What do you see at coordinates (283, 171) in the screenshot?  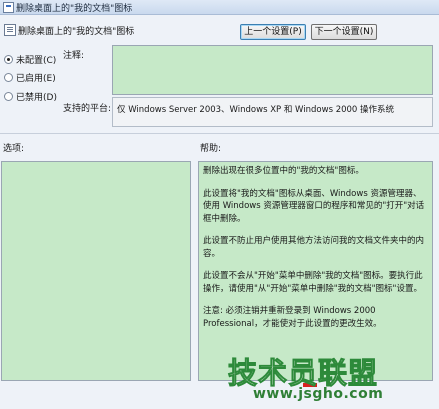 I see `help-paragraph: 删除出现在很多位置中的"我的文档"图标。` at bounding box center [283, 171].